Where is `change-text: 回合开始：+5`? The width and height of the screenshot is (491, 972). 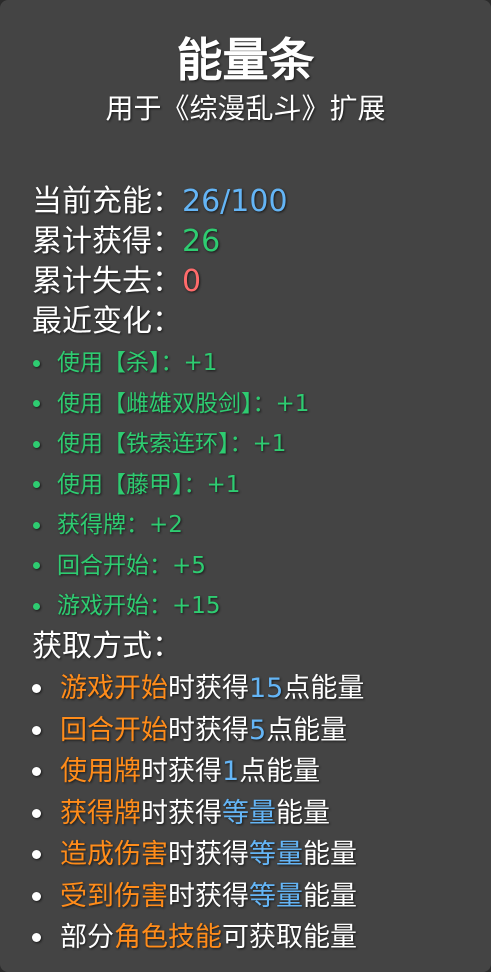
change-text: 回合开始：+5 is located at coordinates (131, 565).